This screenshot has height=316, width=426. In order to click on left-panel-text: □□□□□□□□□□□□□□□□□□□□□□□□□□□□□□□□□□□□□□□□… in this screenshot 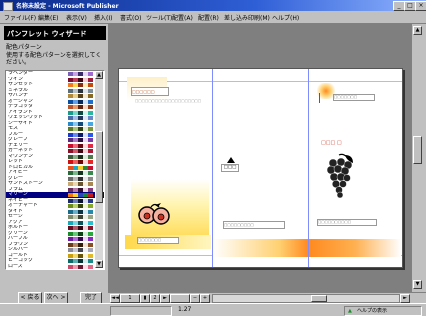, I will do `click(168, 113)`.